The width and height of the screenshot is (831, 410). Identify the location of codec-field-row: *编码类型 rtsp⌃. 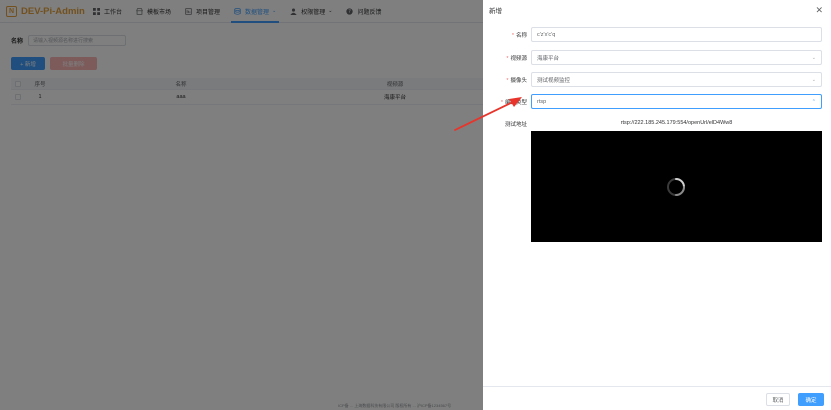
(657, 101).